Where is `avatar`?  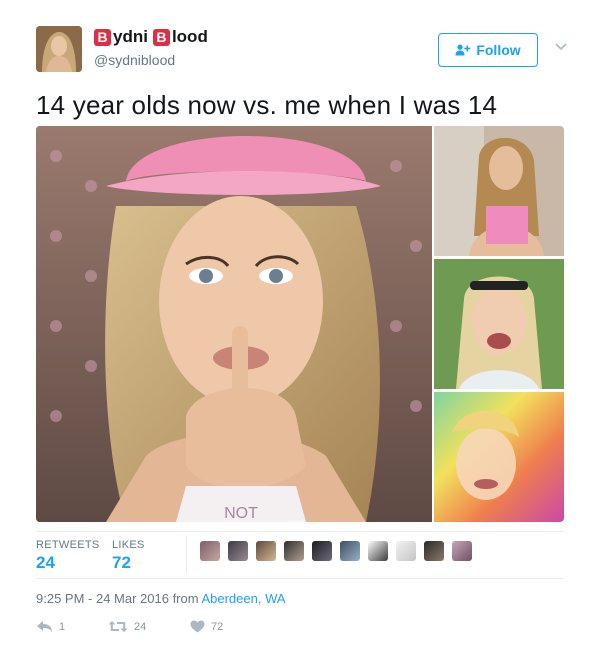 avatar is located at coordinates (59, 49).